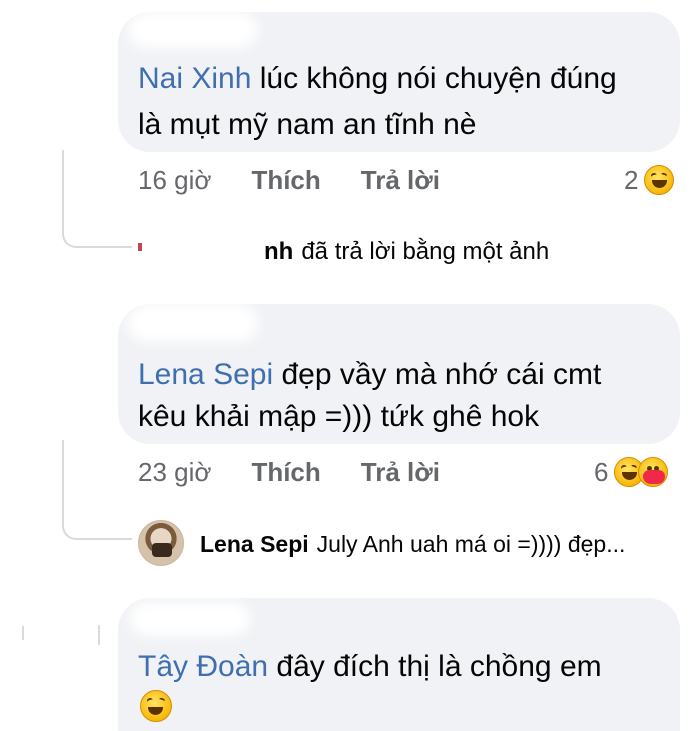 This screenshot has width=700, height=731. Describe the element at coordinates (441, 374) in the screenshot. I see `comment-text: đẹp vầy mà nhớ cái cmt` at that location.